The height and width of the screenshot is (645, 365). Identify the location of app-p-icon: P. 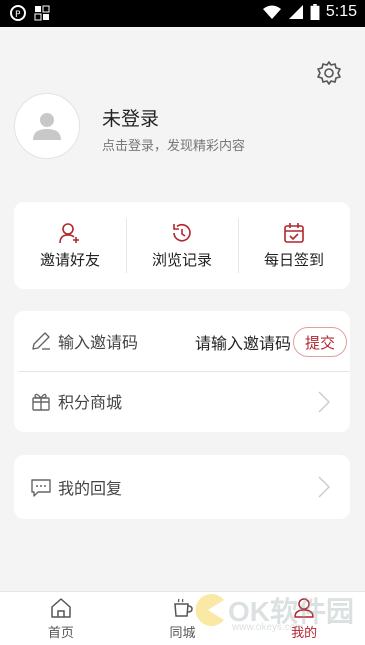
(18, 13).